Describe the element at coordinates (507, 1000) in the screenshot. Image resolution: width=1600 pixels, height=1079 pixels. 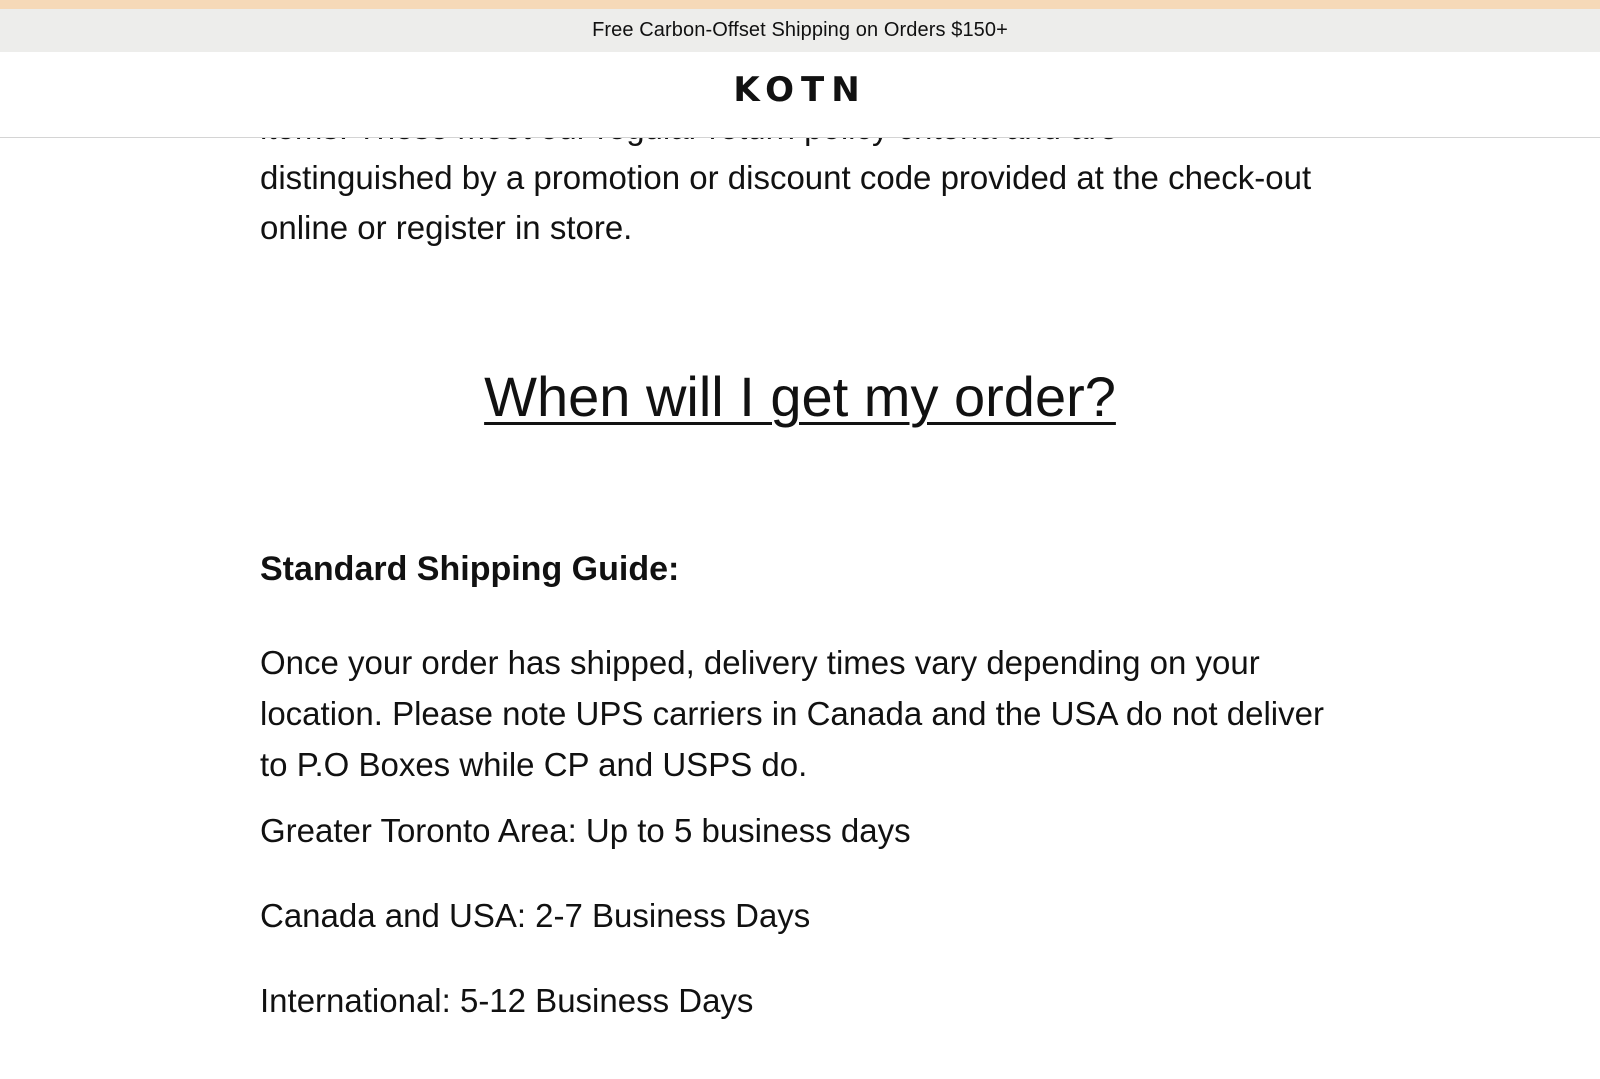
I see `delivery-time-international: International: 5-12 Business Days` at that location.